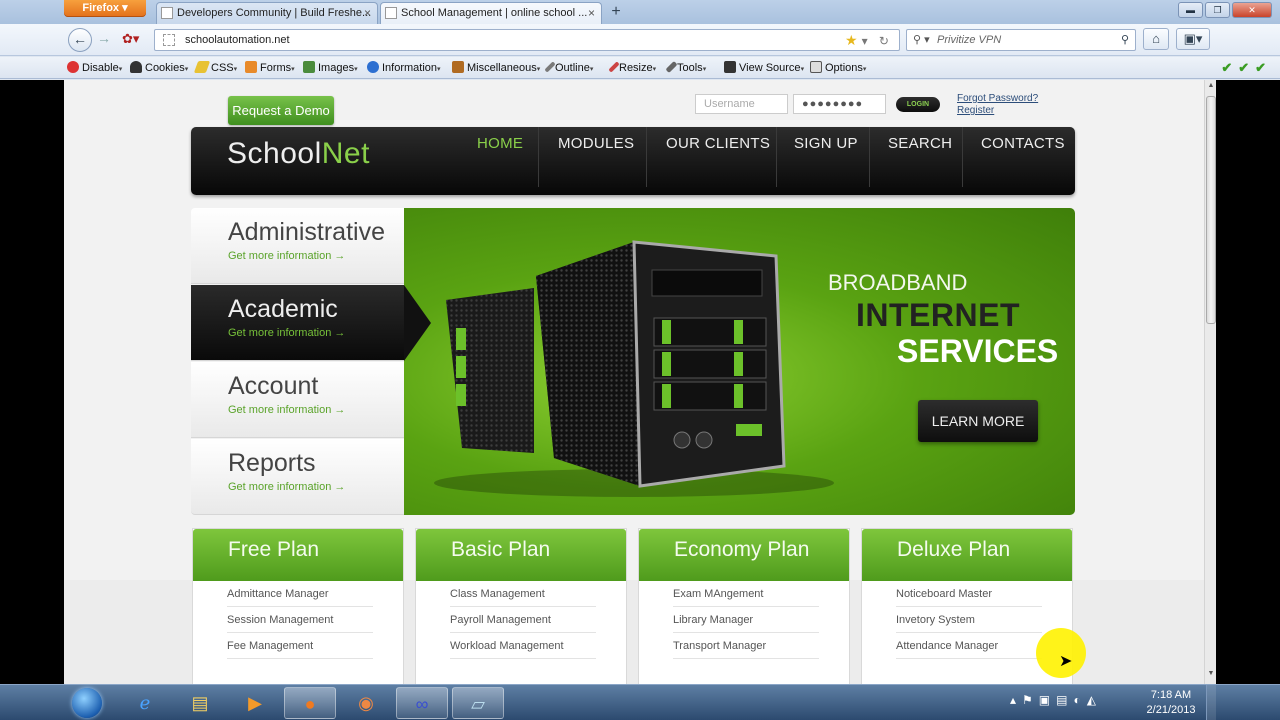 Image resolution: width=1280 pixels, height=720 pixels. I want to click on page-icon, so click(167, 13).